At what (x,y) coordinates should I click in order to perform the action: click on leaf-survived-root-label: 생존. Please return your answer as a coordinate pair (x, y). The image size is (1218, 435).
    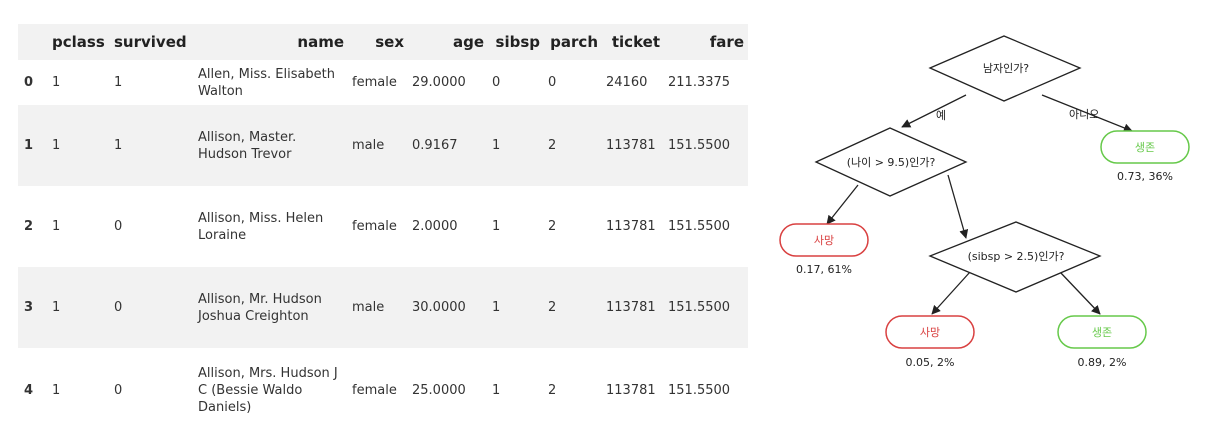
    Looking at the image, I should click on (1145, 147).